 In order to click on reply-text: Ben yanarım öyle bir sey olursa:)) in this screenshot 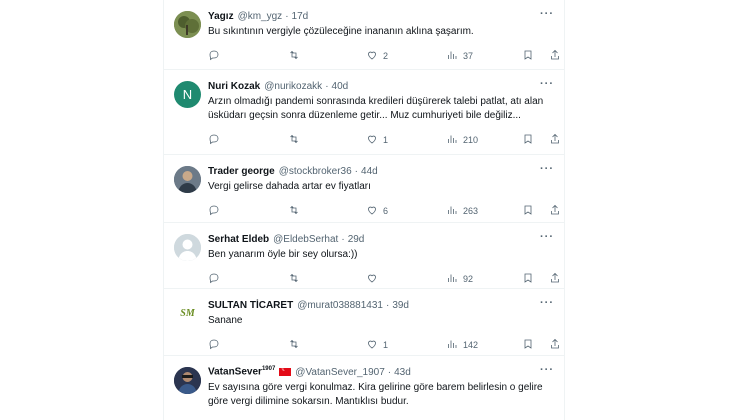, I will do `click(283, 254)`.